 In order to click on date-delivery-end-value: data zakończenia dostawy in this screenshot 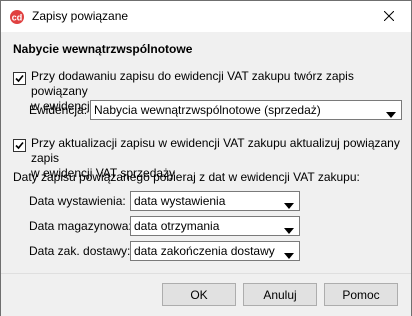, I will do `click(204, 251)`.